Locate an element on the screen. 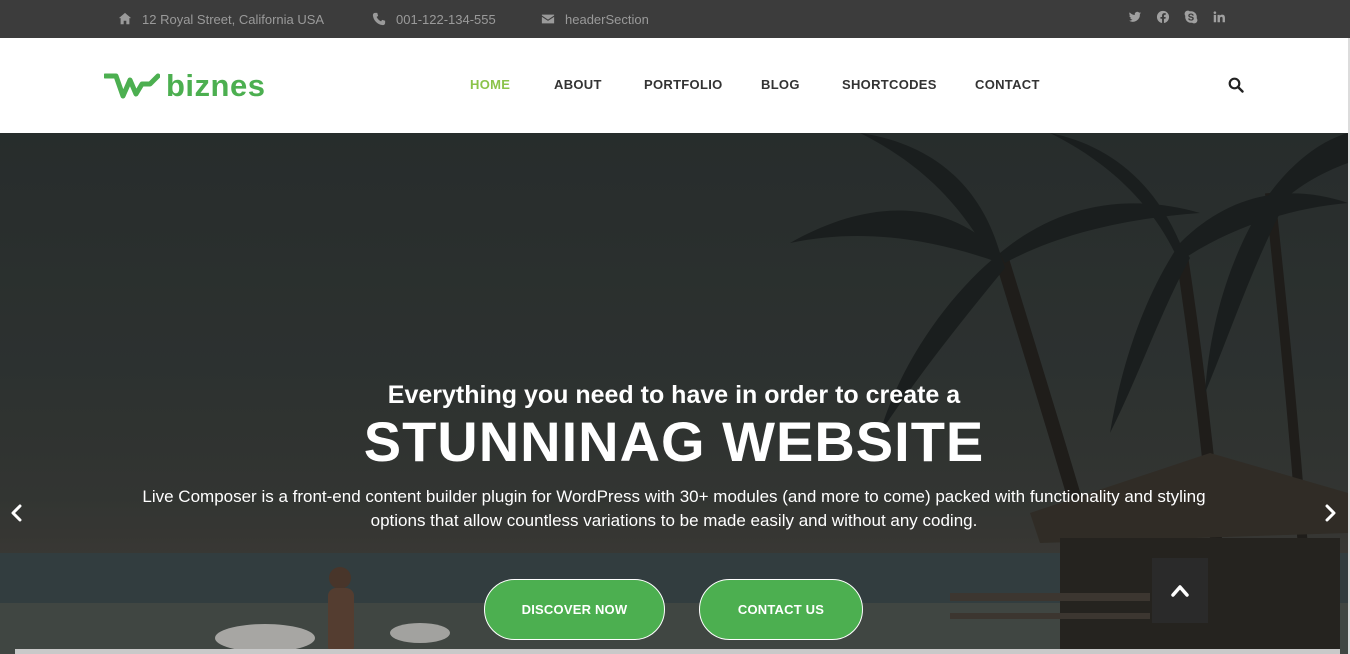 The width and height of the screenshot is (1350, 654). nav-portfolio: PORTFOLIO is located at coordinates (683, 84).